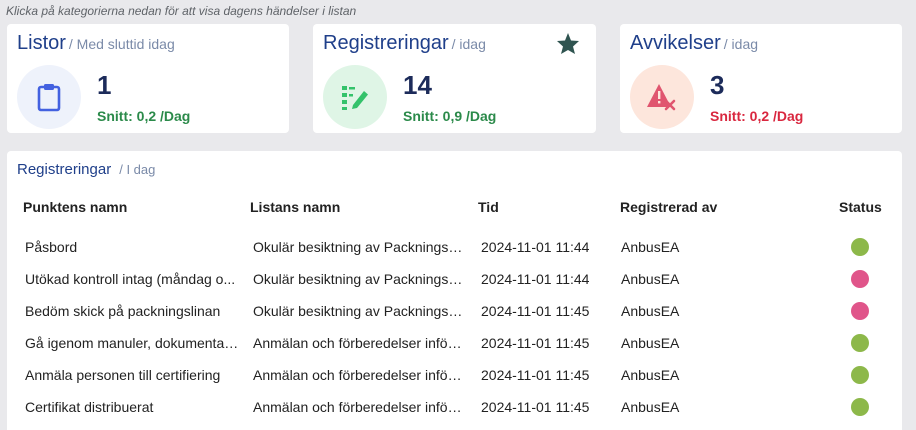  I want to click on card-avvikelser: Avvikelser / idag 3 Snitt: 0,2 /Dag, so click(761, 78).